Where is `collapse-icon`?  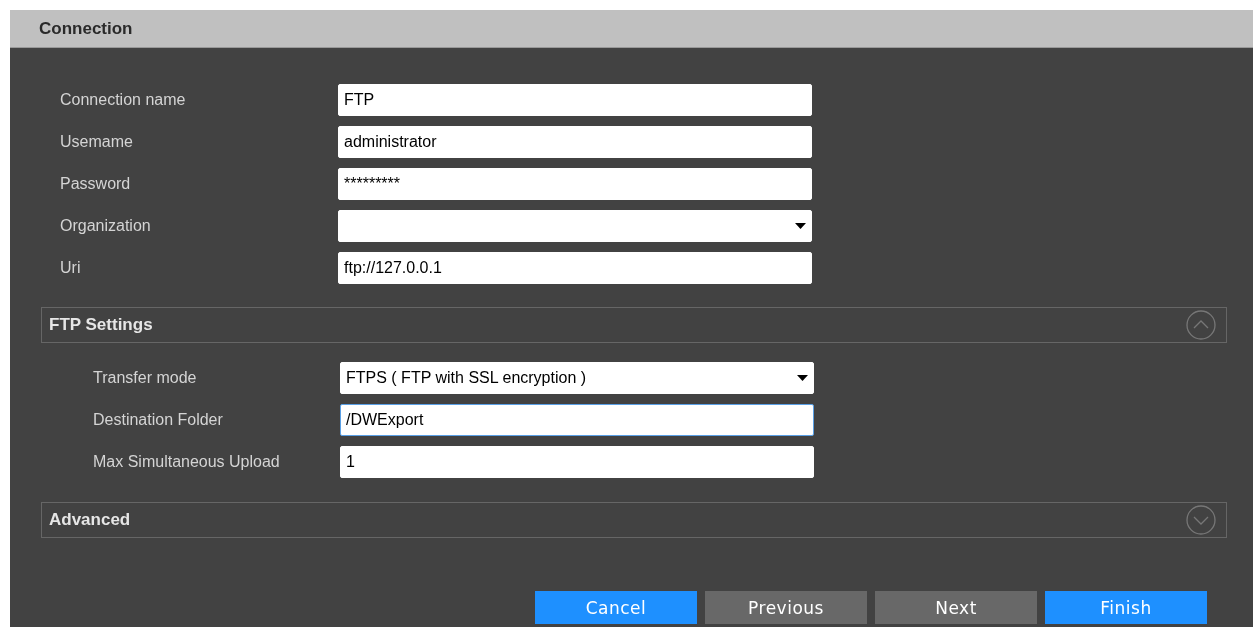
collapse-icon is located at coordinates (1201, 325).